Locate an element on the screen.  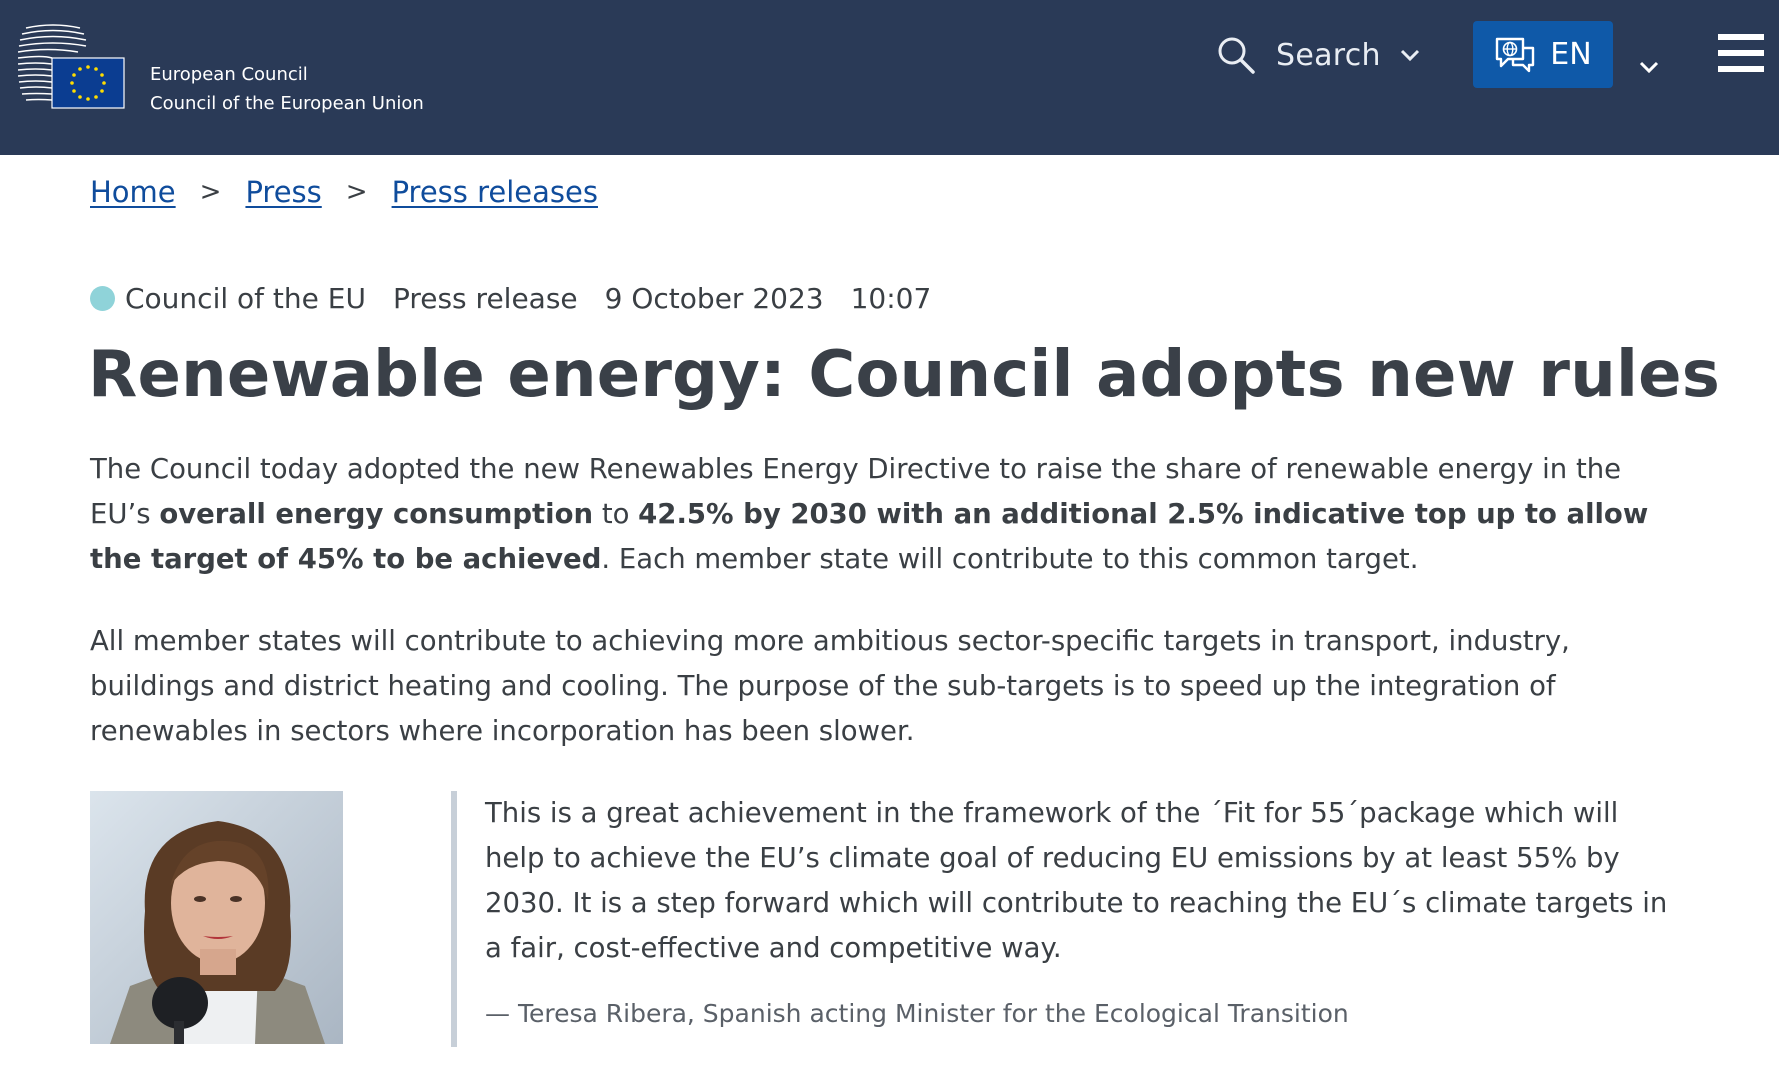
speaker-photo is located at coordinates (216, 917).